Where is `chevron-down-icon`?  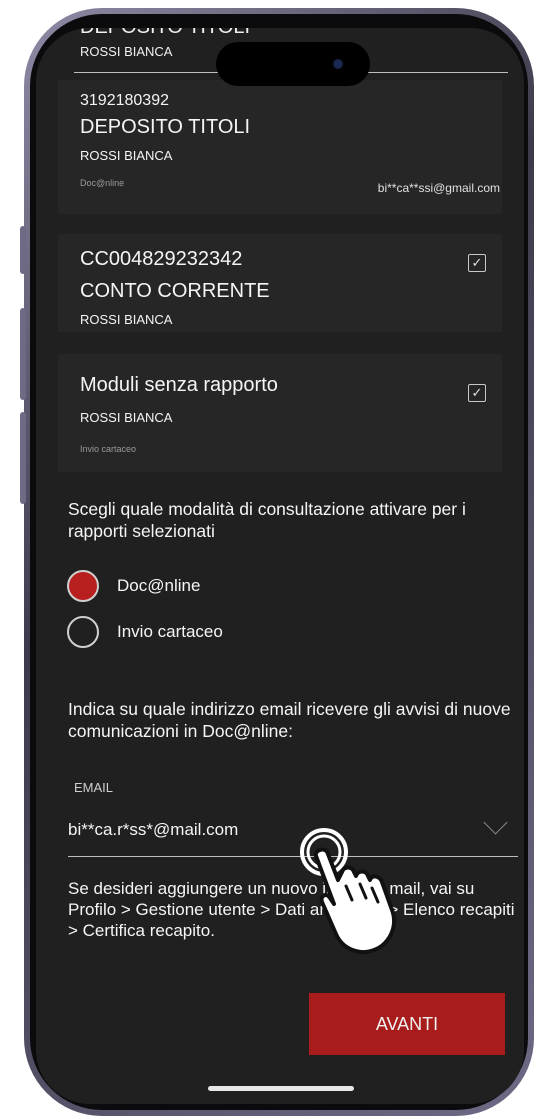
chevron-down-icon is located at coordinates (495, 822).